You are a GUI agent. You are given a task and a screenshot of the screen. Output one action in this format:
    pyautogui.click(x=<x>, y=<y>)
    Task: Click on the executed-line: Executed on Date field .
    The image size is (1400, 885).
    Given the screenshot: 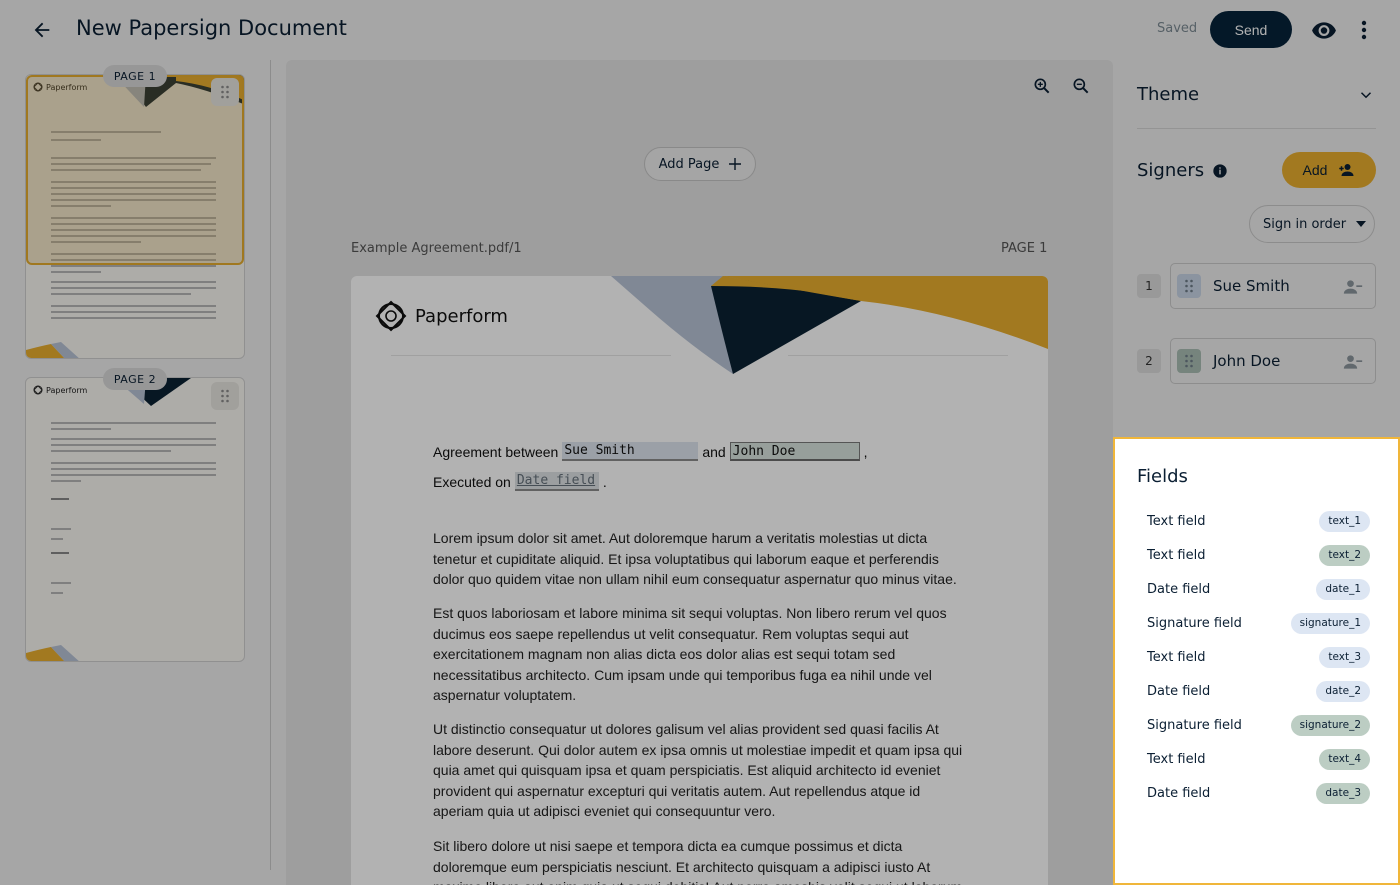 What is the action you would take?
    pyautogui.click(x=520, y=481)
    